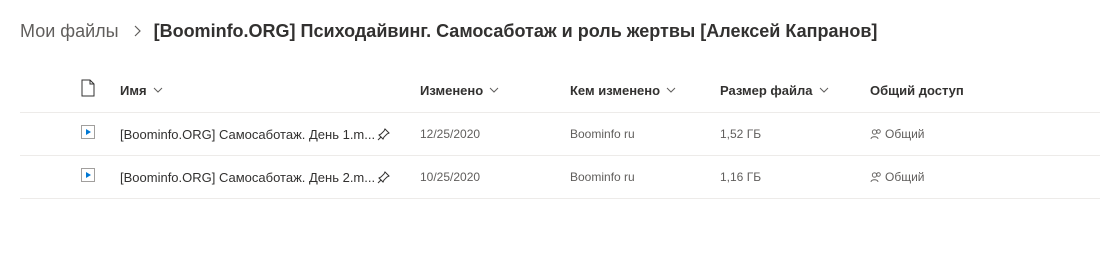 This screenshot has height=265, width=1100. Describe the element at coordinates (615, 90) in the screenshot. I see `column-header-modified-by-label: Кем изменено` at that location.